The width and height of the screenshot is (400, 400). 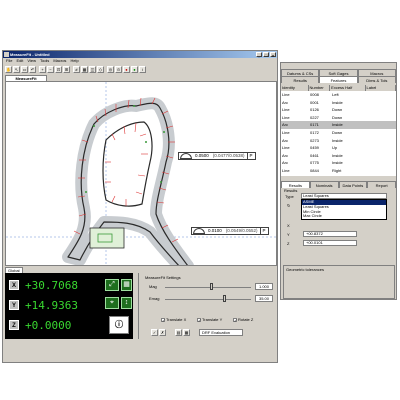 What do you see at coordinates (217, 156) in the screenshot?
I see `callout-1: 0.0500 (0.0477/0.0538) P` at bounding box center [217, 156].